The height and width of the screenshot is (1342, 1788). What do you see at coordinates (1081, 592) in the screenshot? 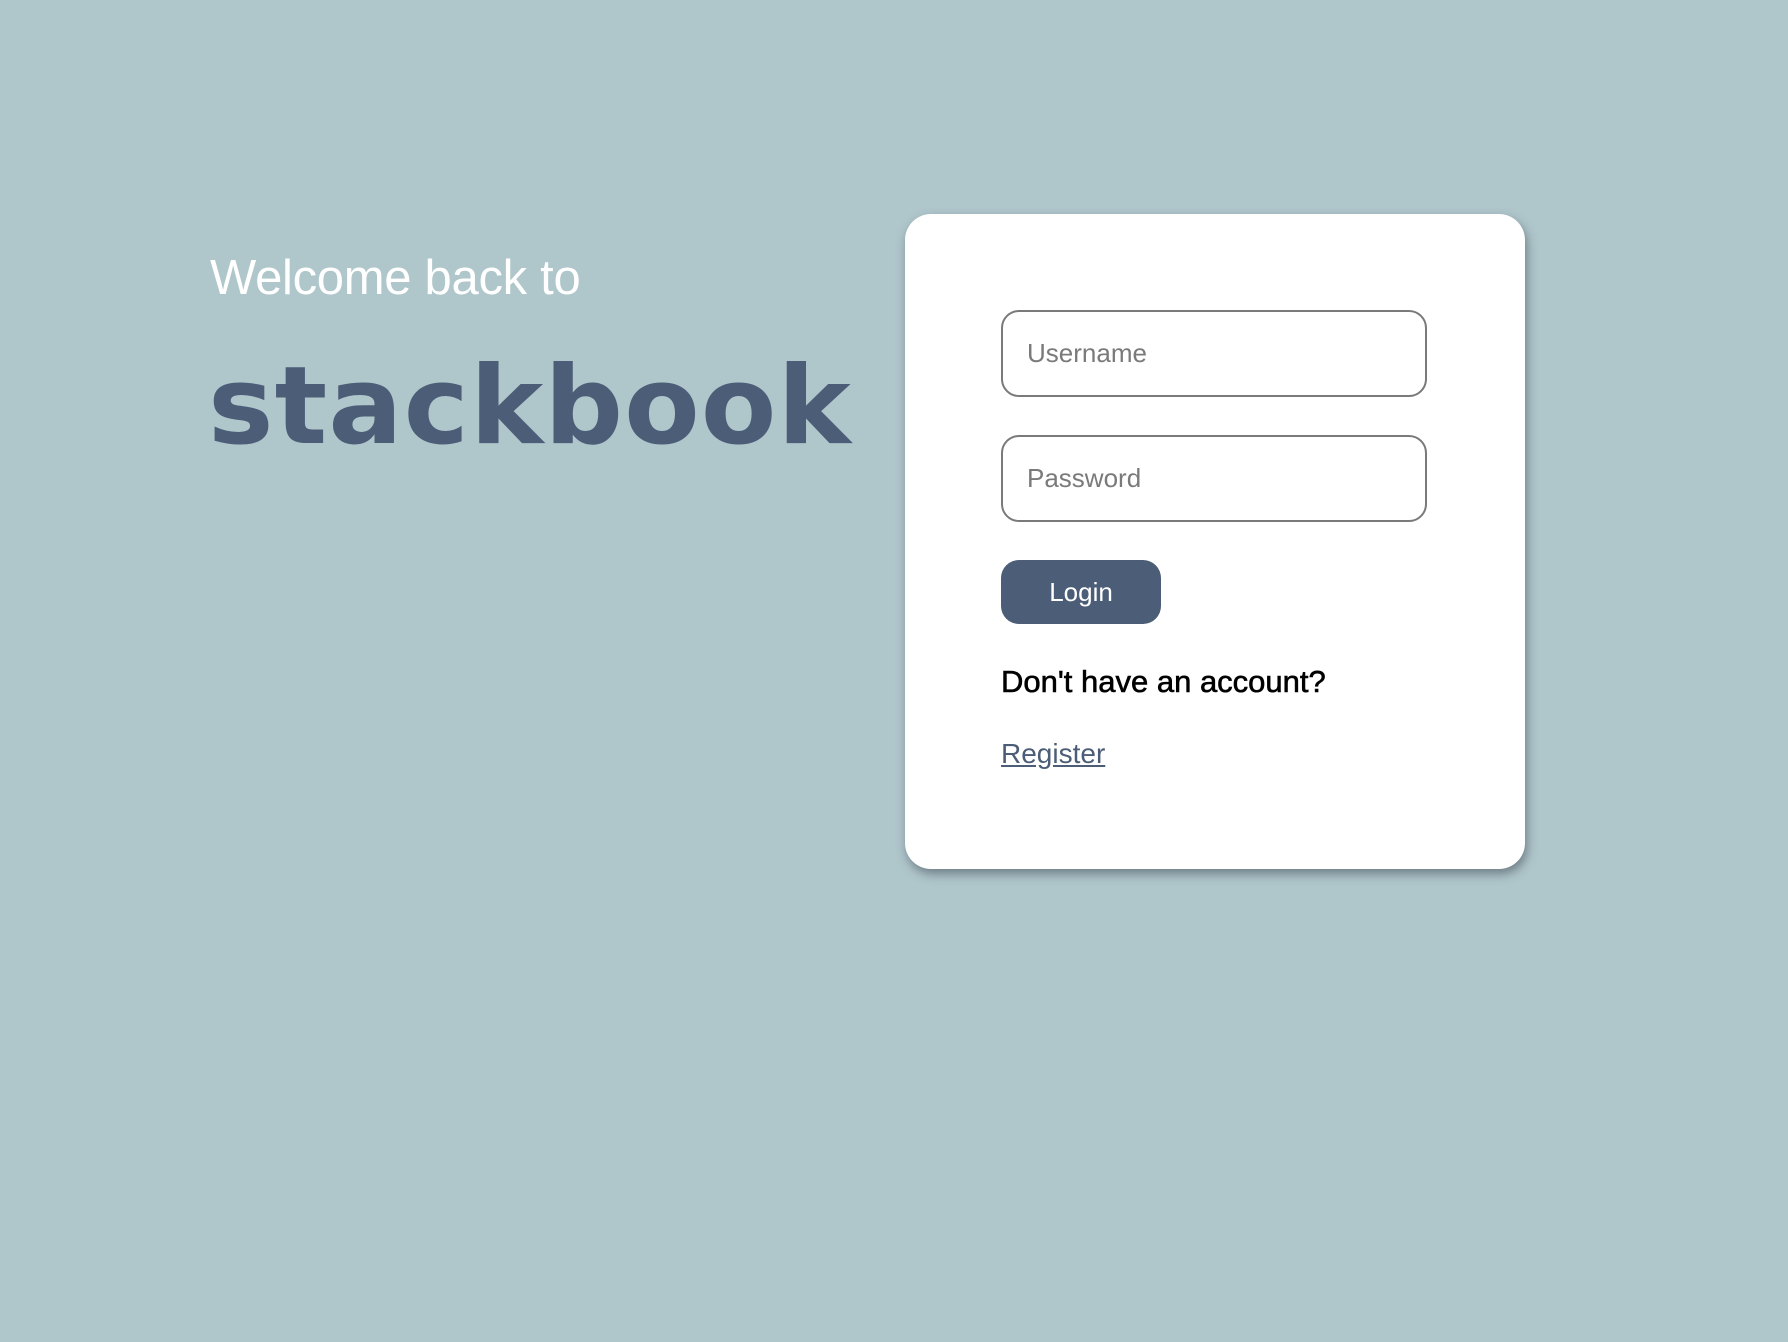
I see `login-button: Login` at bounding box center [1081, 592].